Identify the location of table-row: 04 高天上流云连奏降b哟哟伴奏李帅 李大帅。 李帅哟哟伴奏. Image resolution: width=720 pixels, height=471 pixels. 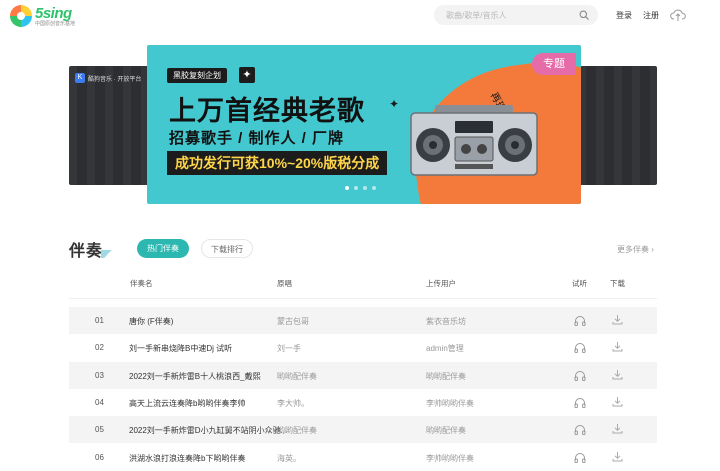
(363, 402).